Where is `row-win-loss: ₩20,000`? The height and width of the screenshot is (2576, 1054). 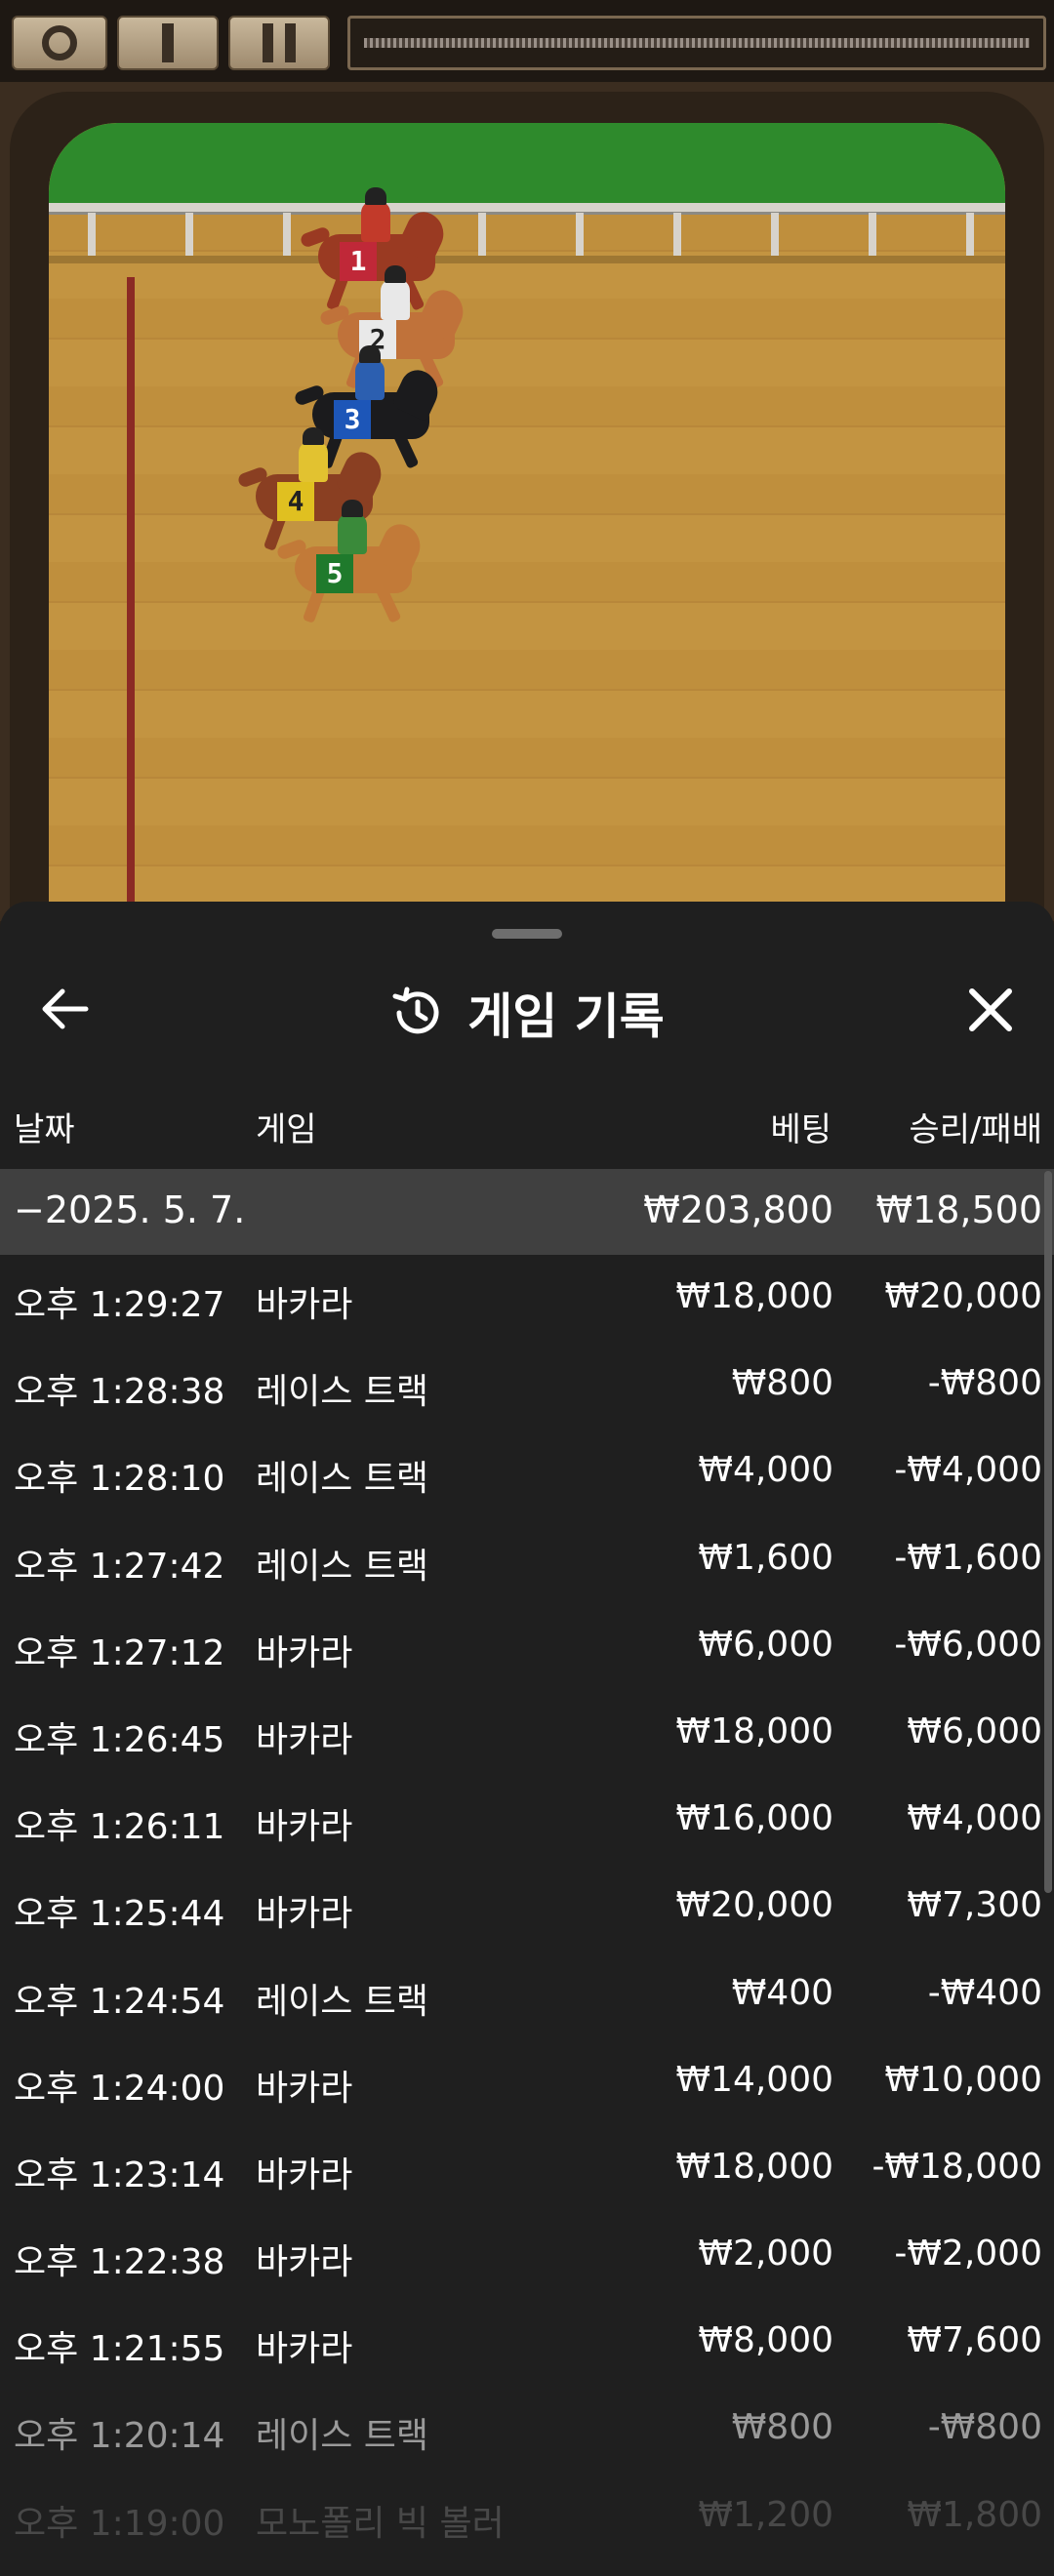
row-win-loss: ₩20,000 is located at coordinates (963, 1296).